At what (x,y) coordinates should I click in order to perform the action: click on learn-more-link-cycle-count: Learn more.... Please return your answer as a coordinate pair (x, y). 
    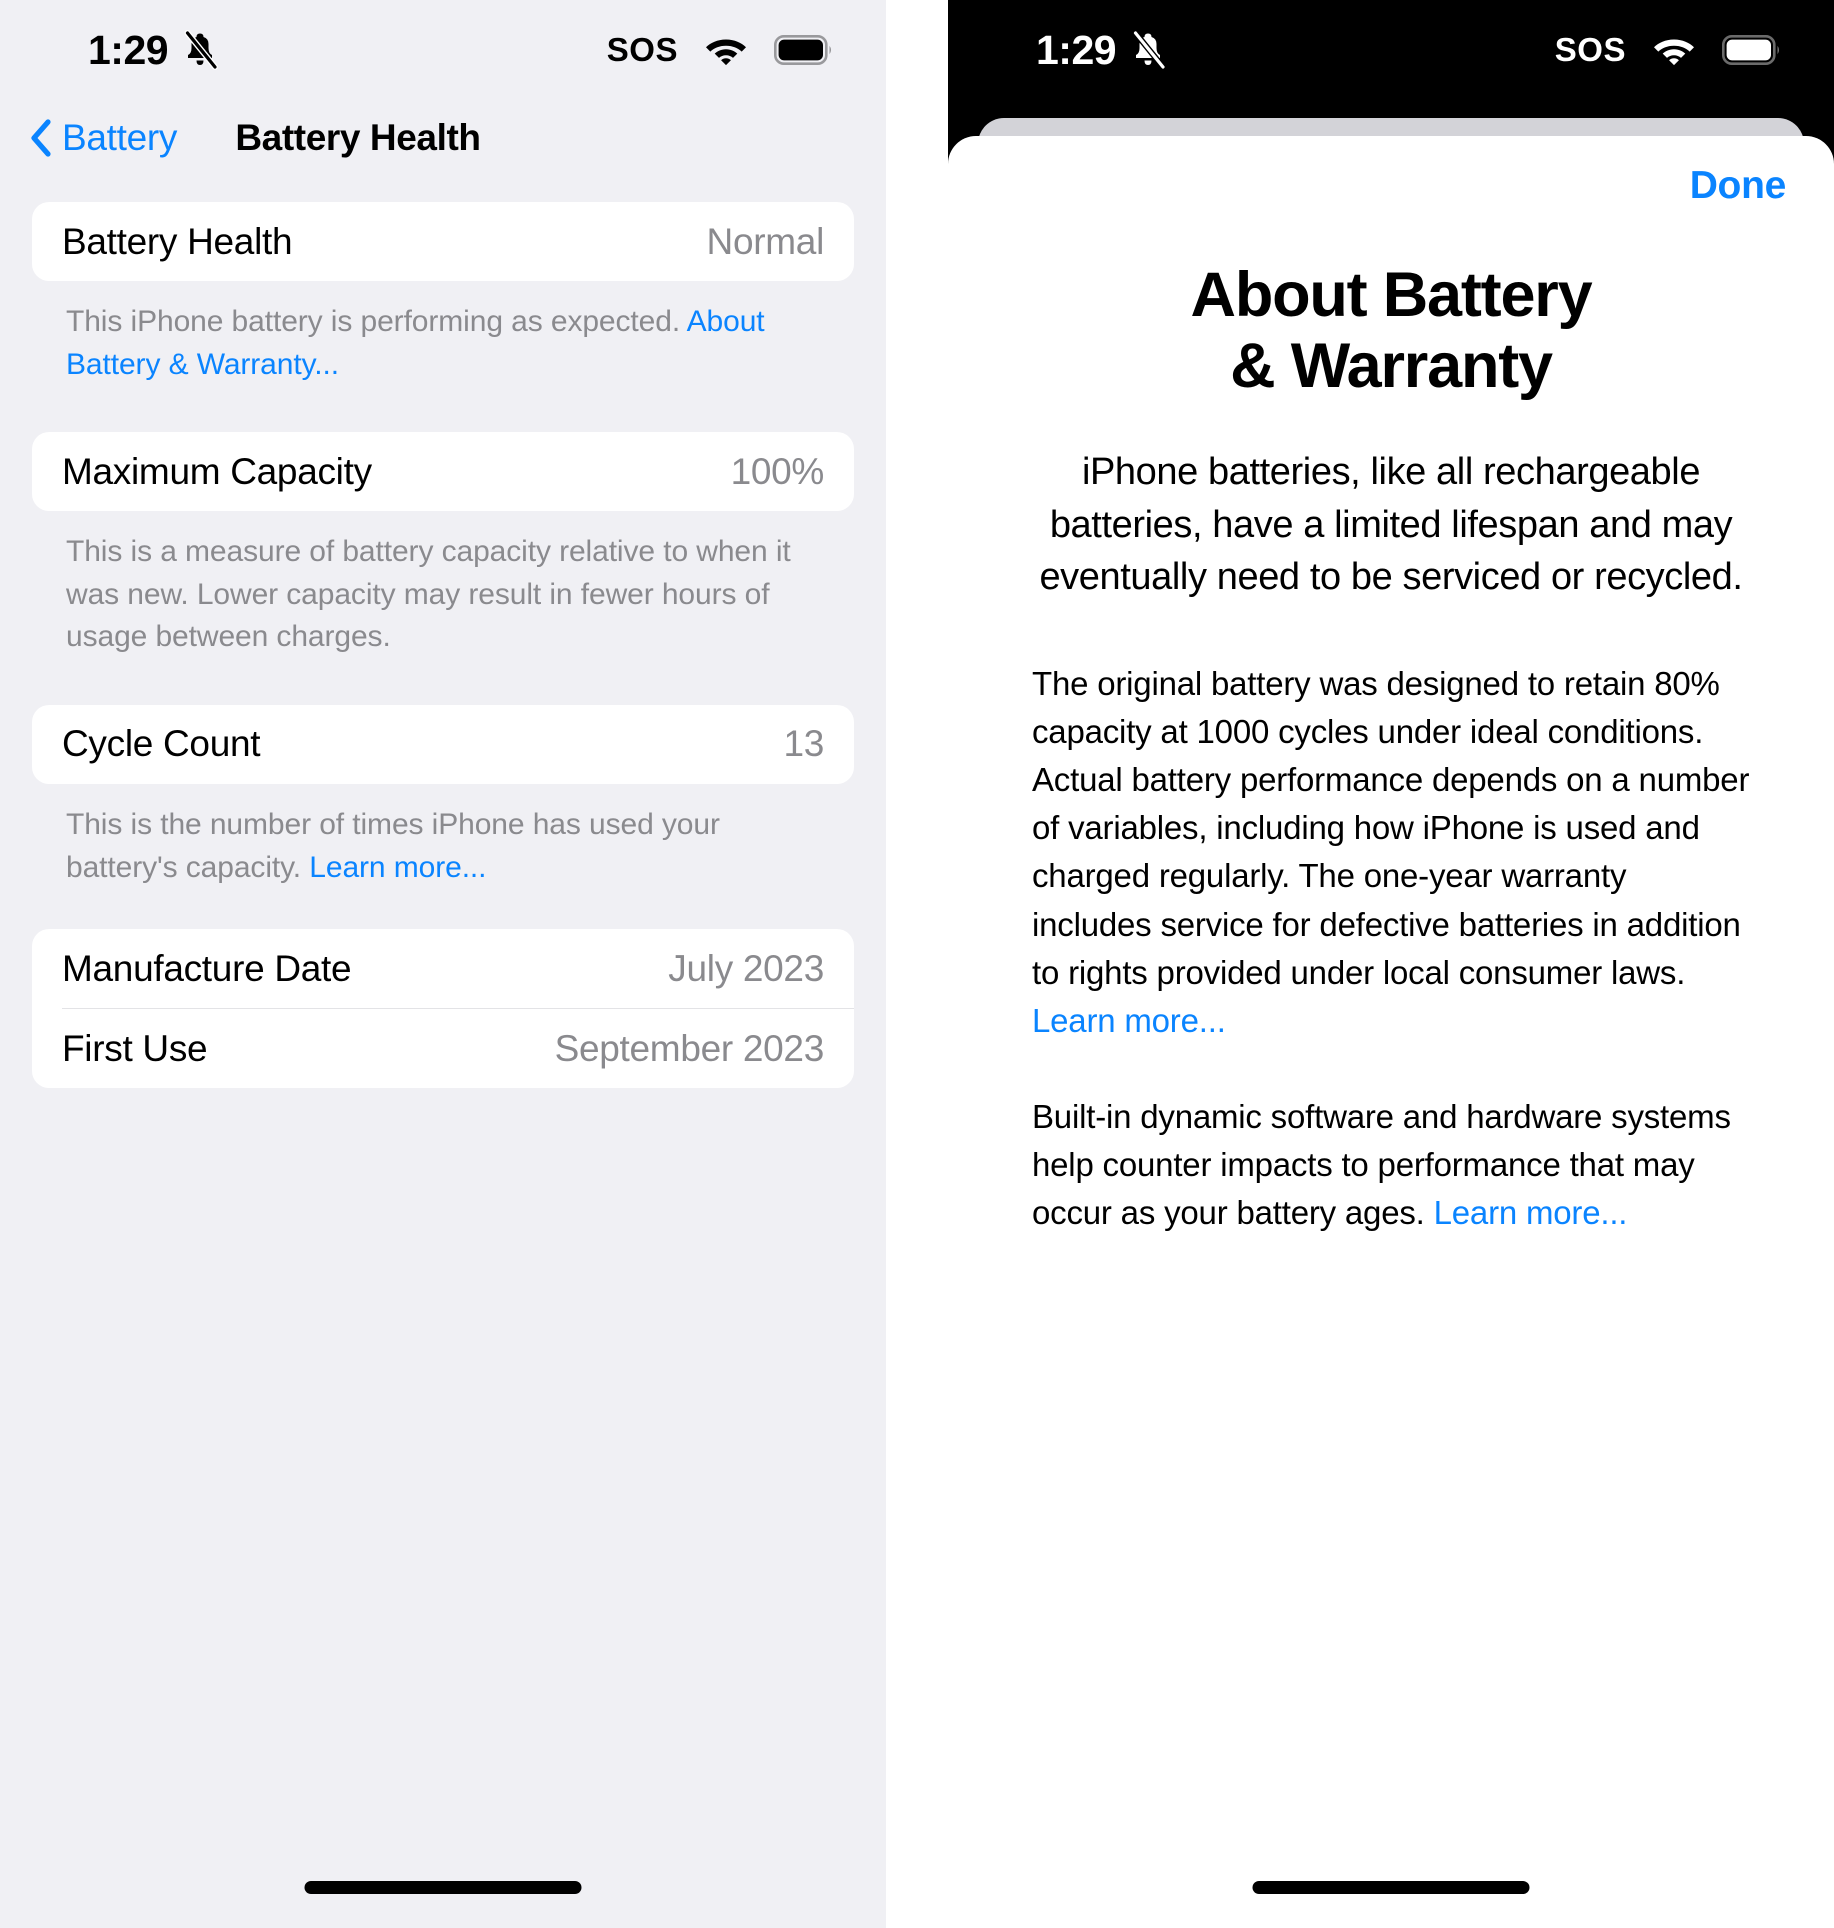
    Looking at the image, I should click on (397, 867).